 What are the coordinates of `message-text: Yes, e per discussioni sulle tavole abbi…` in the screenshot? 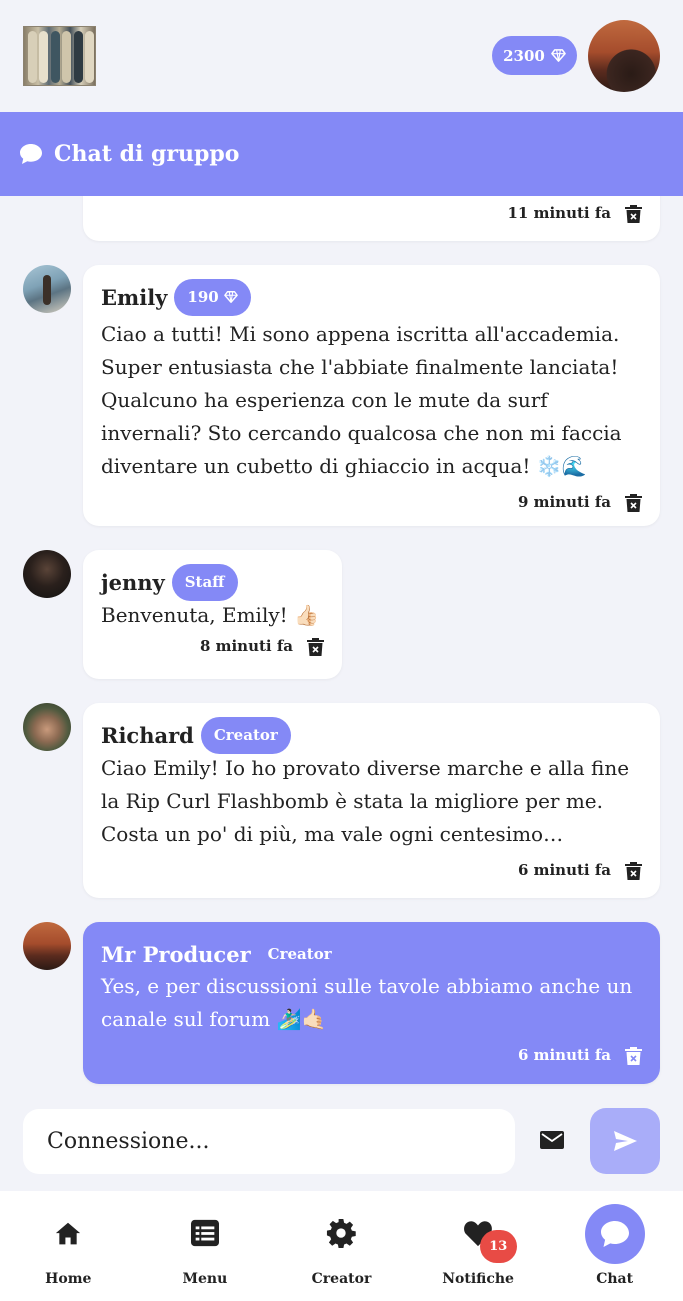 It's located at (367, 1002).